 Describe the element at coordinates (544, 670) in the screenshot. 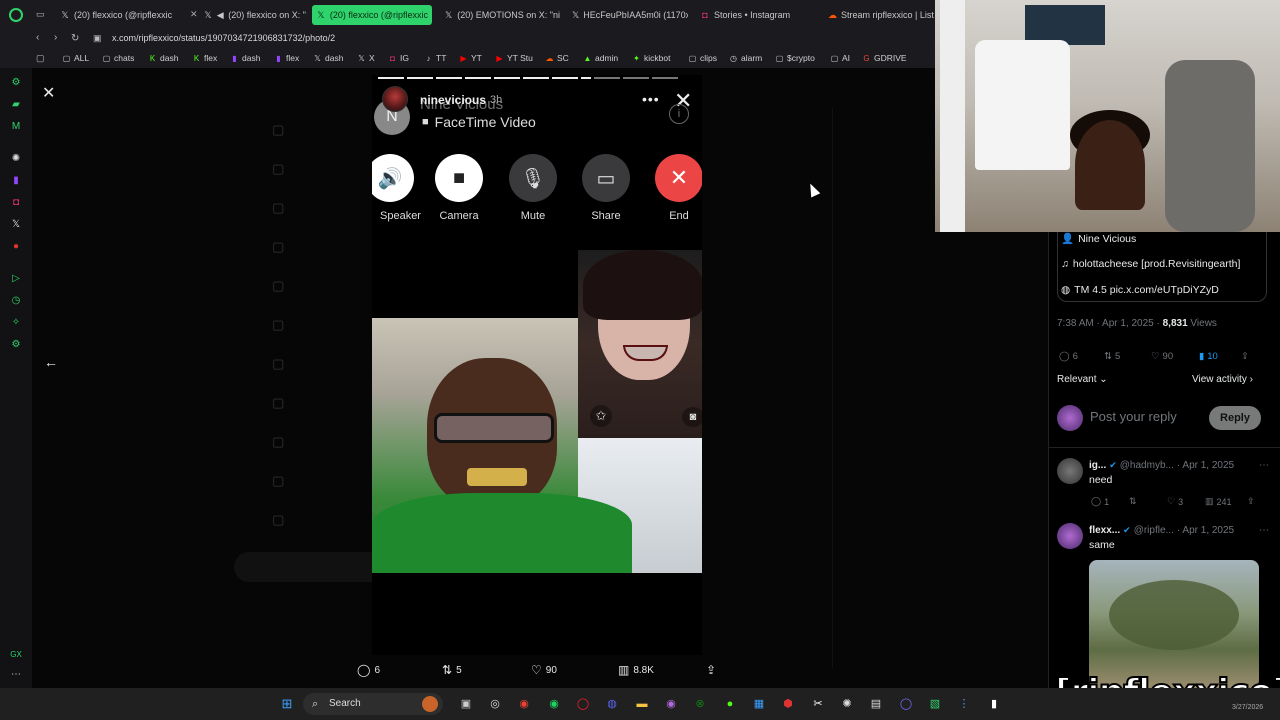

I see `viewer-like-button: ♡ 90` at that location.